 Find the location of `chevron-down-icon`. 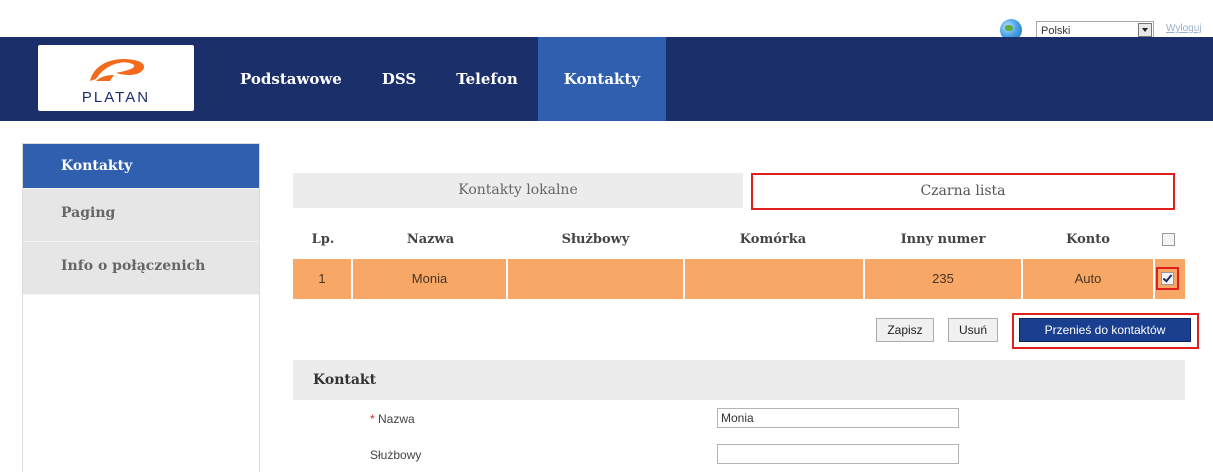

chevron-down-icon is located at coordinates (1145, 30).